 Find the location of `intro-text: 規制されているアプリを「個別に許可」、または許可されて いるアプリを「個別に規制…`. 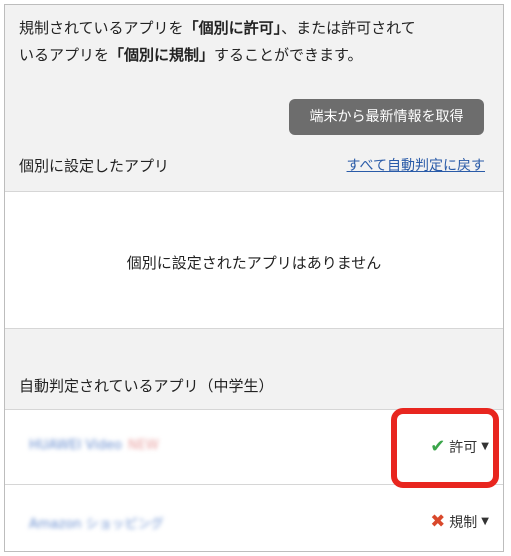

intro-text: 規制されているアプリを「個別に許可」、または許可されて いるアプリを「個別に規制… is located at coordinates (254, 42).